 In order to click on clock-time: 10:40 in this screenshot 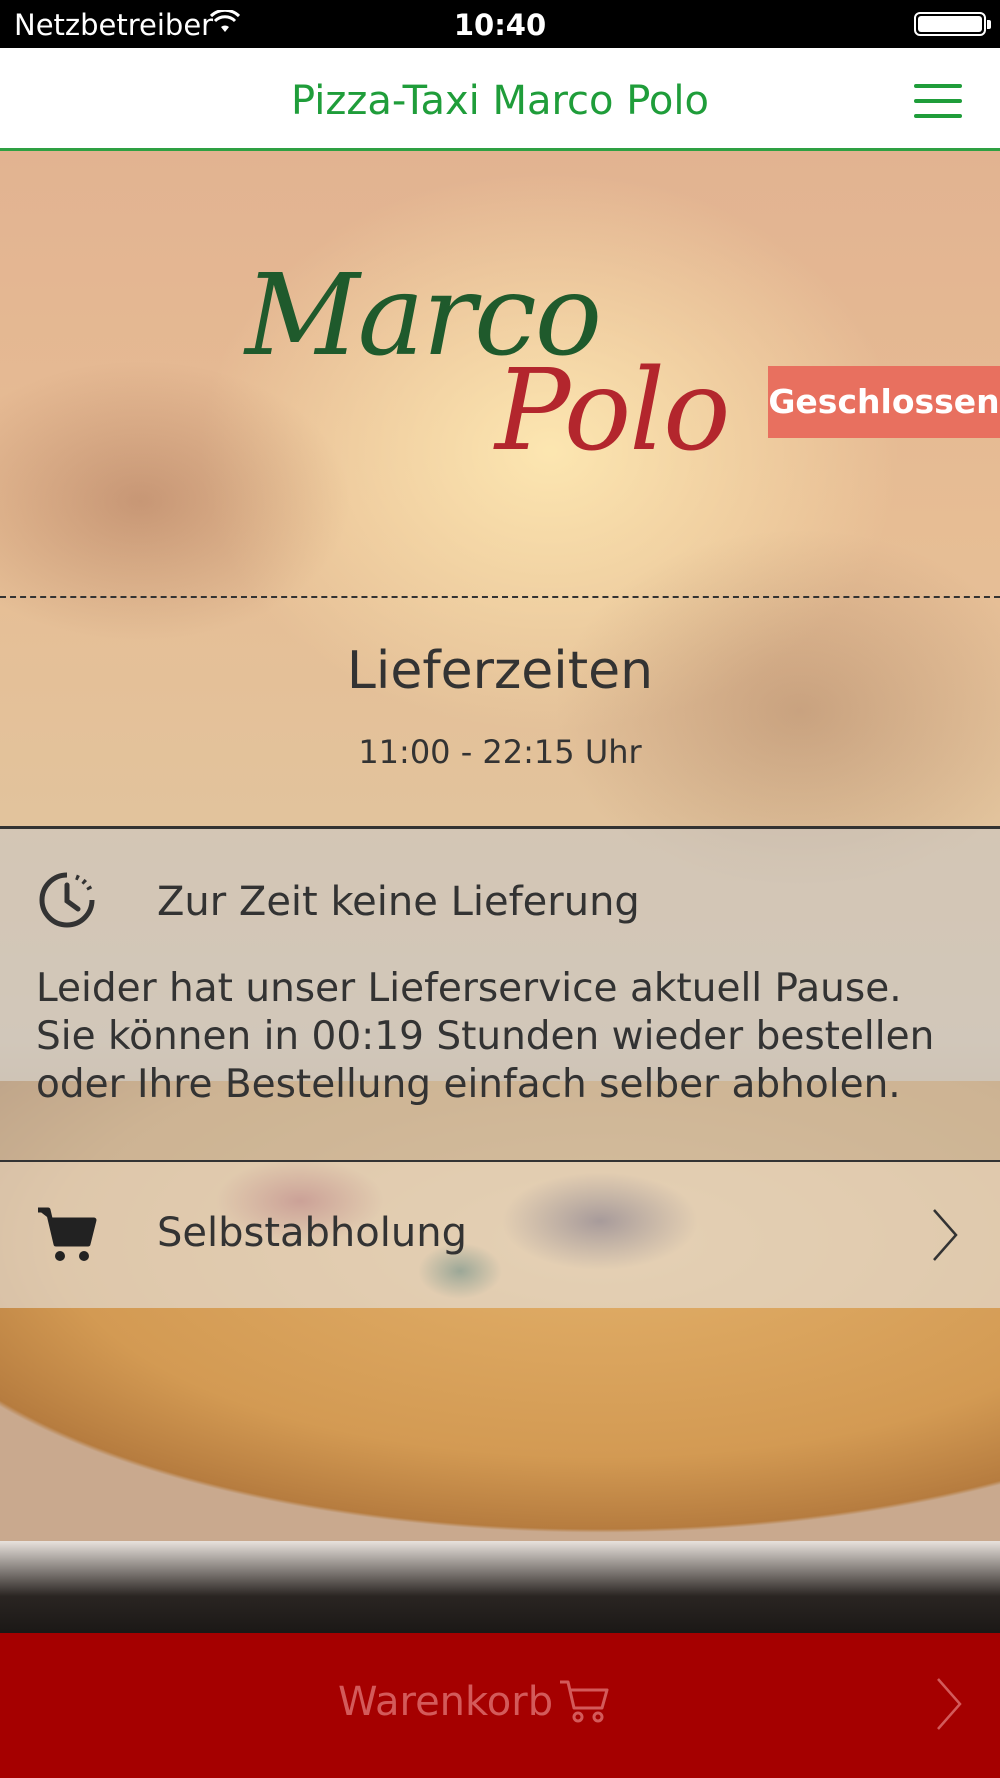, I will do `click(500, 25)`.